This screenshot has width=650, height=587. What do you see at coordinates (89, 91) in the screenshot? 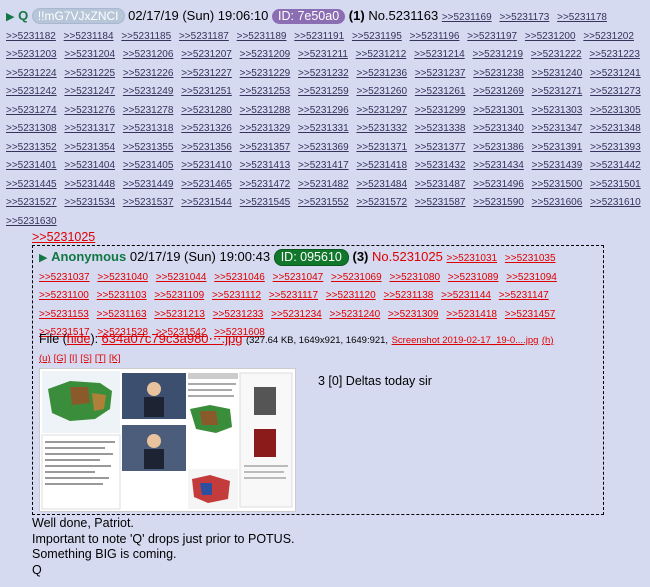
I see `backlink: >>5231247` at bounding box center [89, 91].